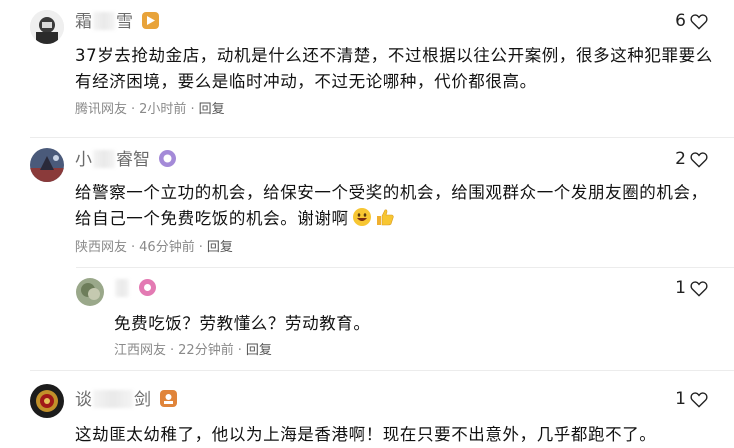  Describe the element at coordinates (680, 159) in the screenshot. I see `like-count: 2` at that location.